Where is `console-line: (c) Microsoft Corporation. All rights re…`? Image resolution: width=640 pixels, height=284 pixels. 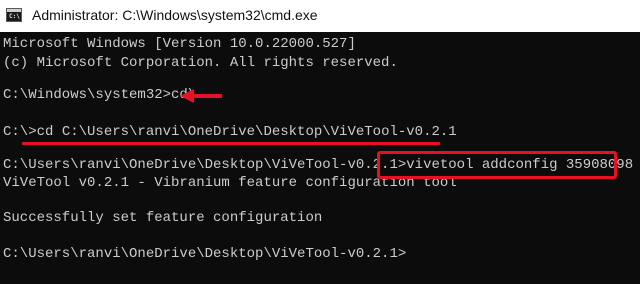 console-line: (c) Microsoft Corporation. All rights re… is located at coordinates (200, 63).